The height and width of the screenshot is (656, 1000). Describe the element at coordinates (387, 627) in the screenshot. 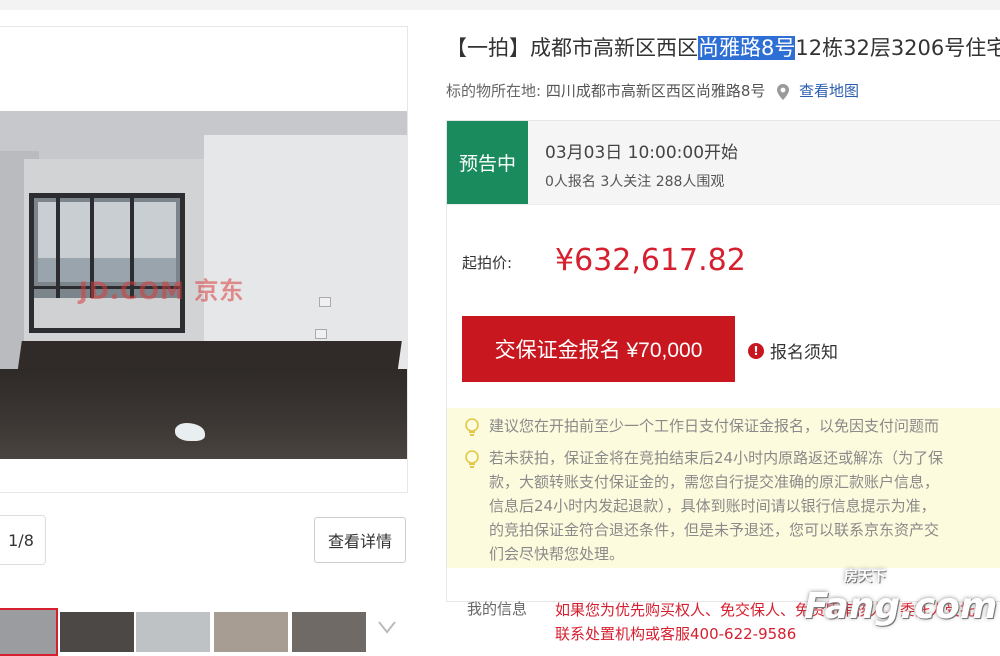

I see `chevron-down-icon` at that location.